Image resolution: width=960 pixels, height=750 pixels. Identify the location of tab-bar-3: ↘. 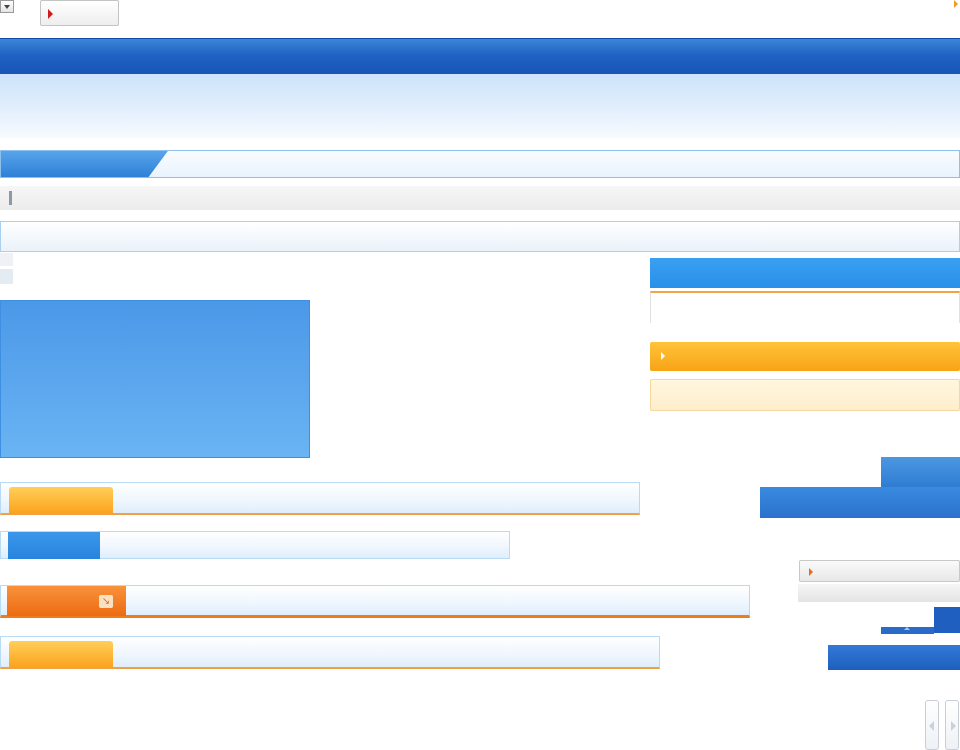
(375, 601).